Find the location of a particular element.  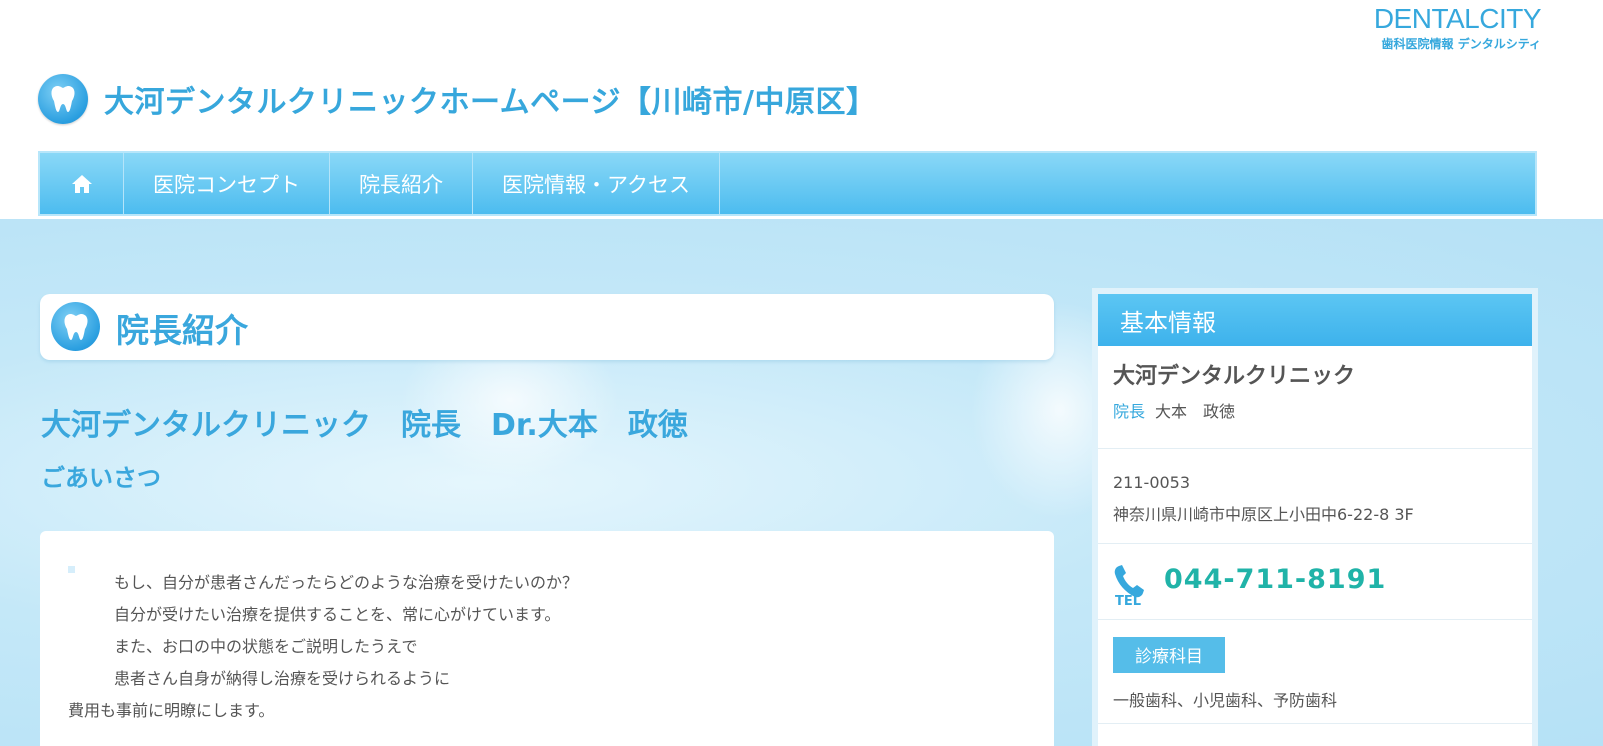

tel-info: TEL 044-711-8191 is located at coordinates (1315, 582).